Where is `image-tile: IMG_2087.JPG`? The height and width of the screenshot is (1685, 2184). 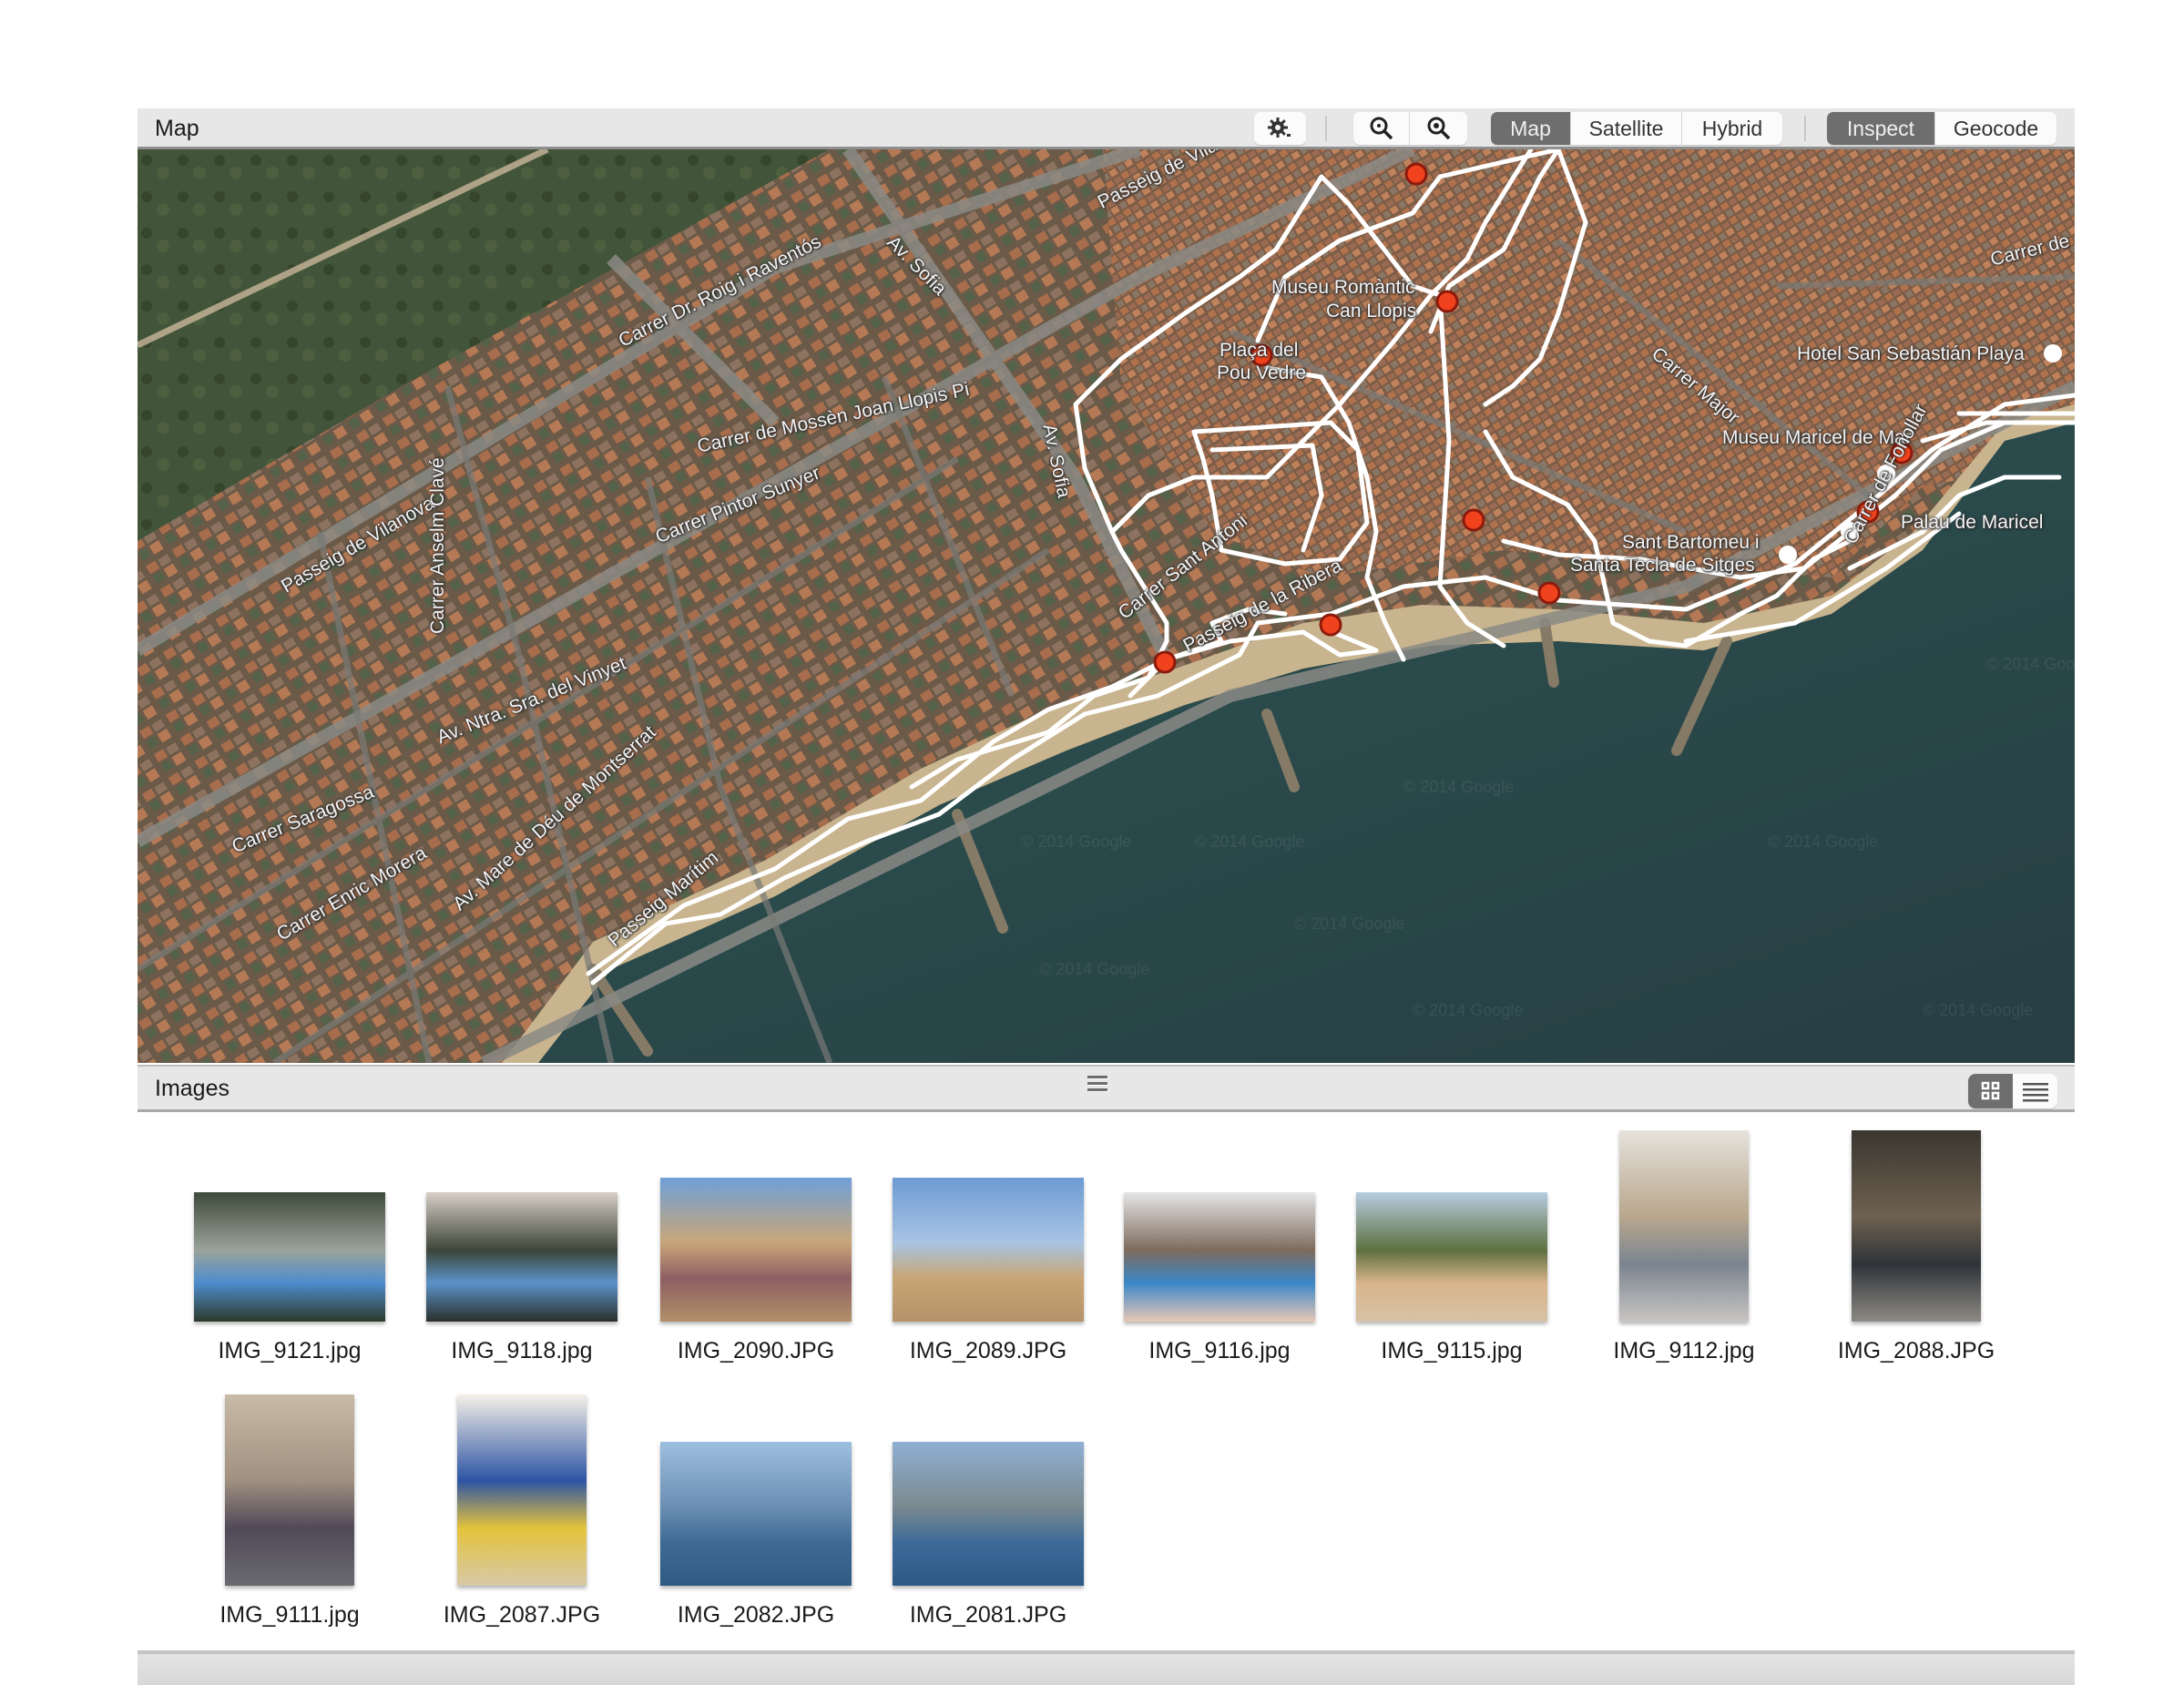
image-tile: IMG_2087.JPG is located at coordinates (522, 1503).